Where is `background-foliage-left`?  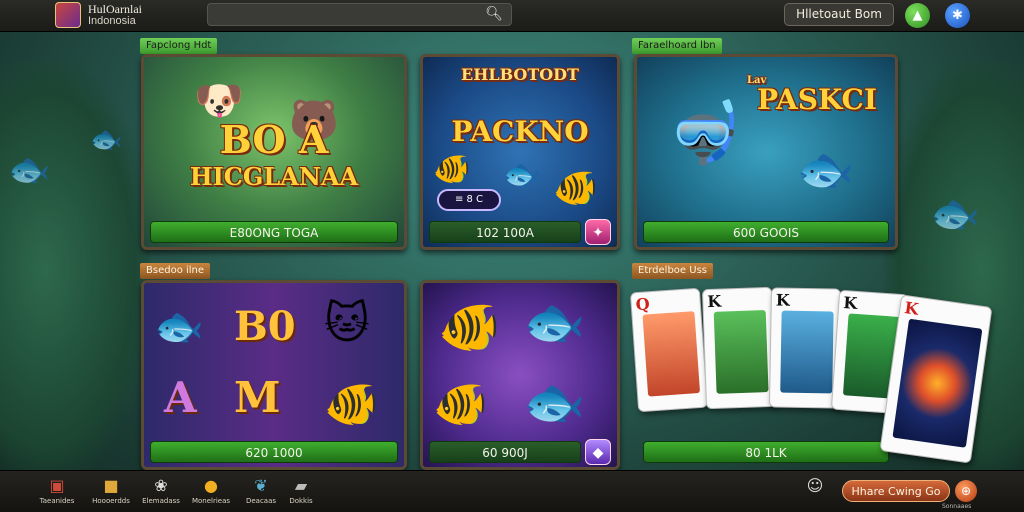 background-foliage-left is located at coordinates (75, 270).